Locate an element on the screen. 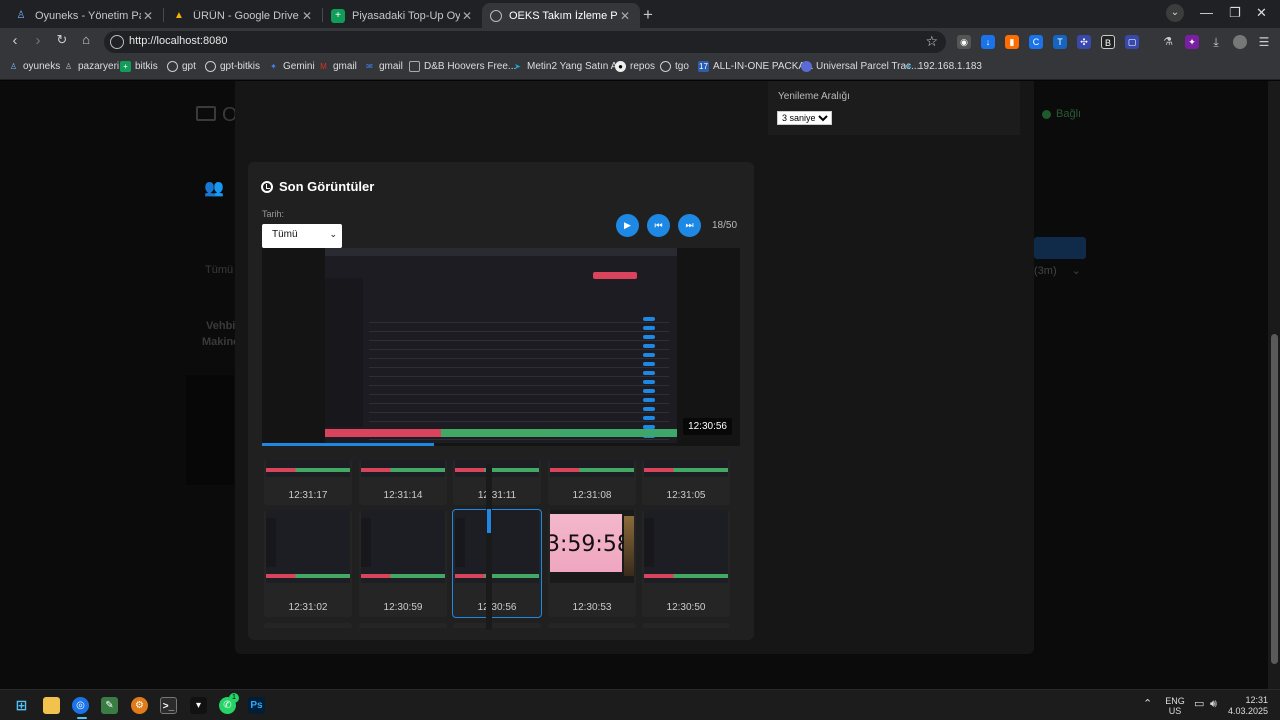  page-scrollbar is located at coordinates (1274, 385).